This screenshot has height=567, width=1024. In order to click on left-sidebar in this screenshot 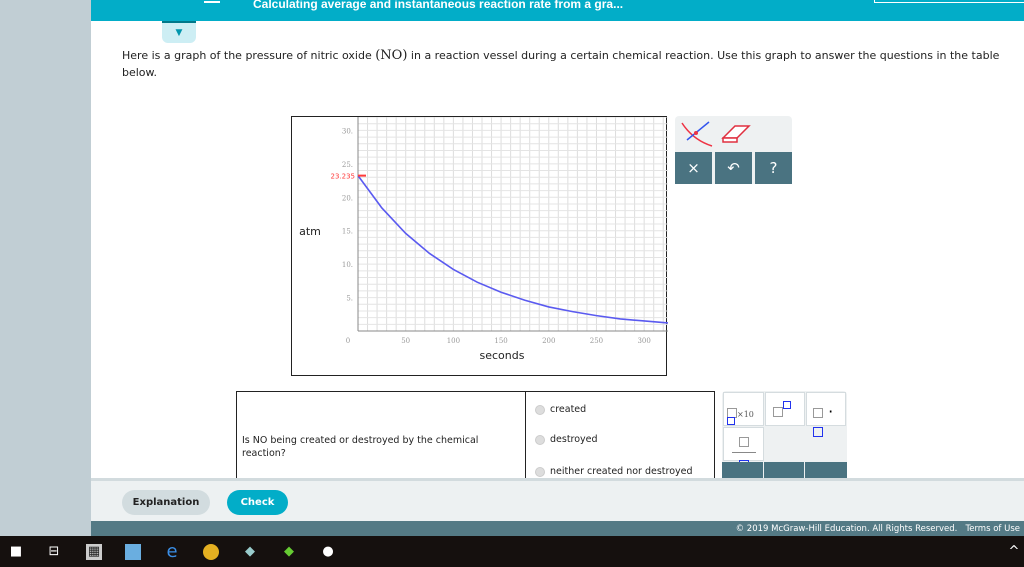, I will do `click(45, 268)`.